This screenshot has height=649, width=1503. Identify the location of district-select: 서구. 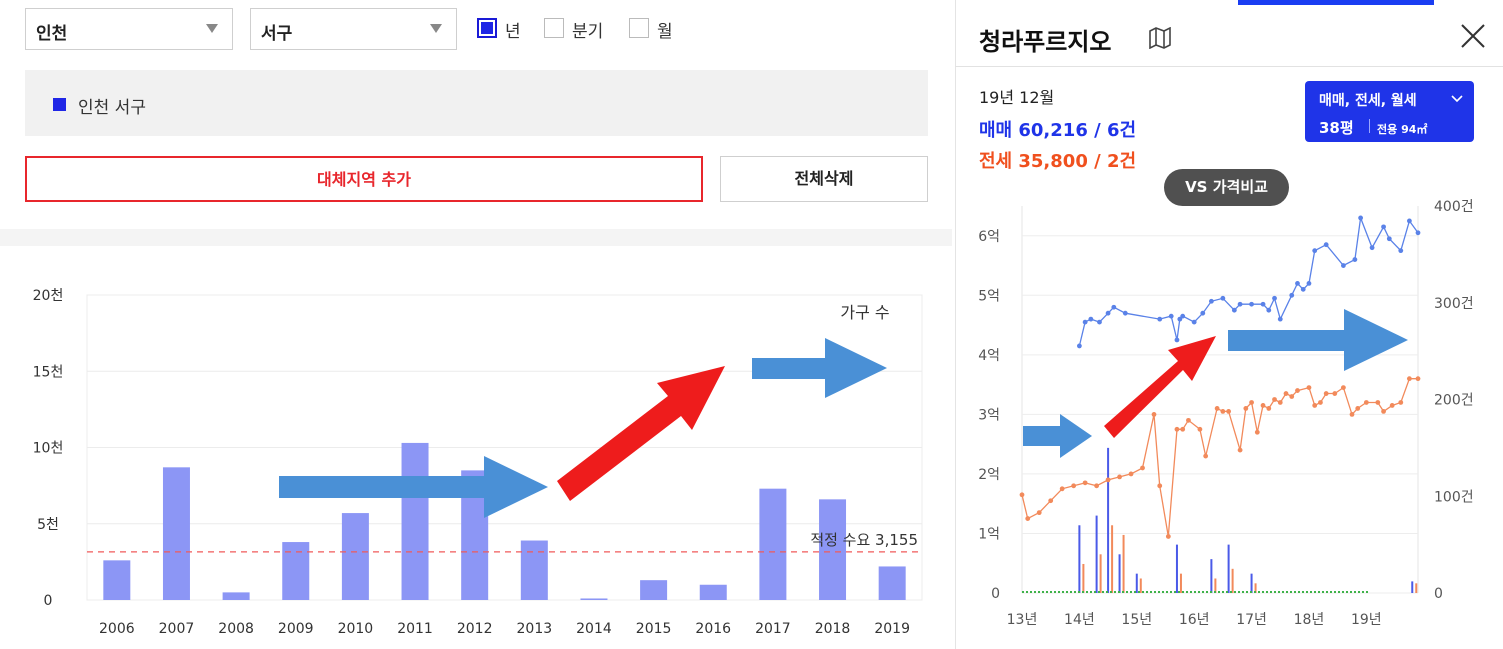
(353, 29).